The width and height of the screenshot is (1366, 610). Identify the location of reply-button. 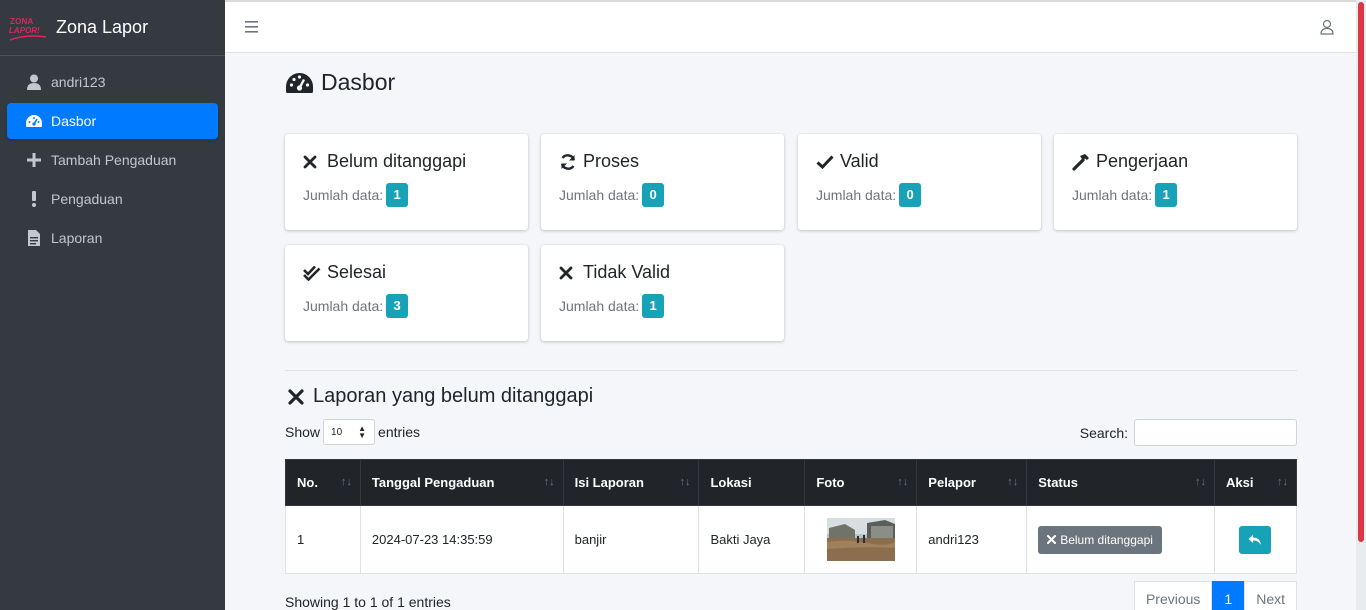
(1254, 539).